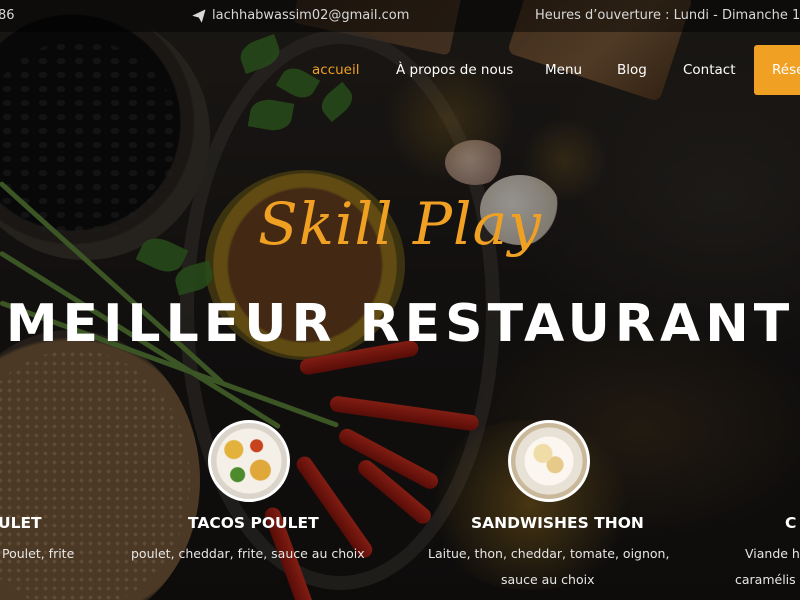  I want to click on nav-item-blog: Blog, so click(632, 70).